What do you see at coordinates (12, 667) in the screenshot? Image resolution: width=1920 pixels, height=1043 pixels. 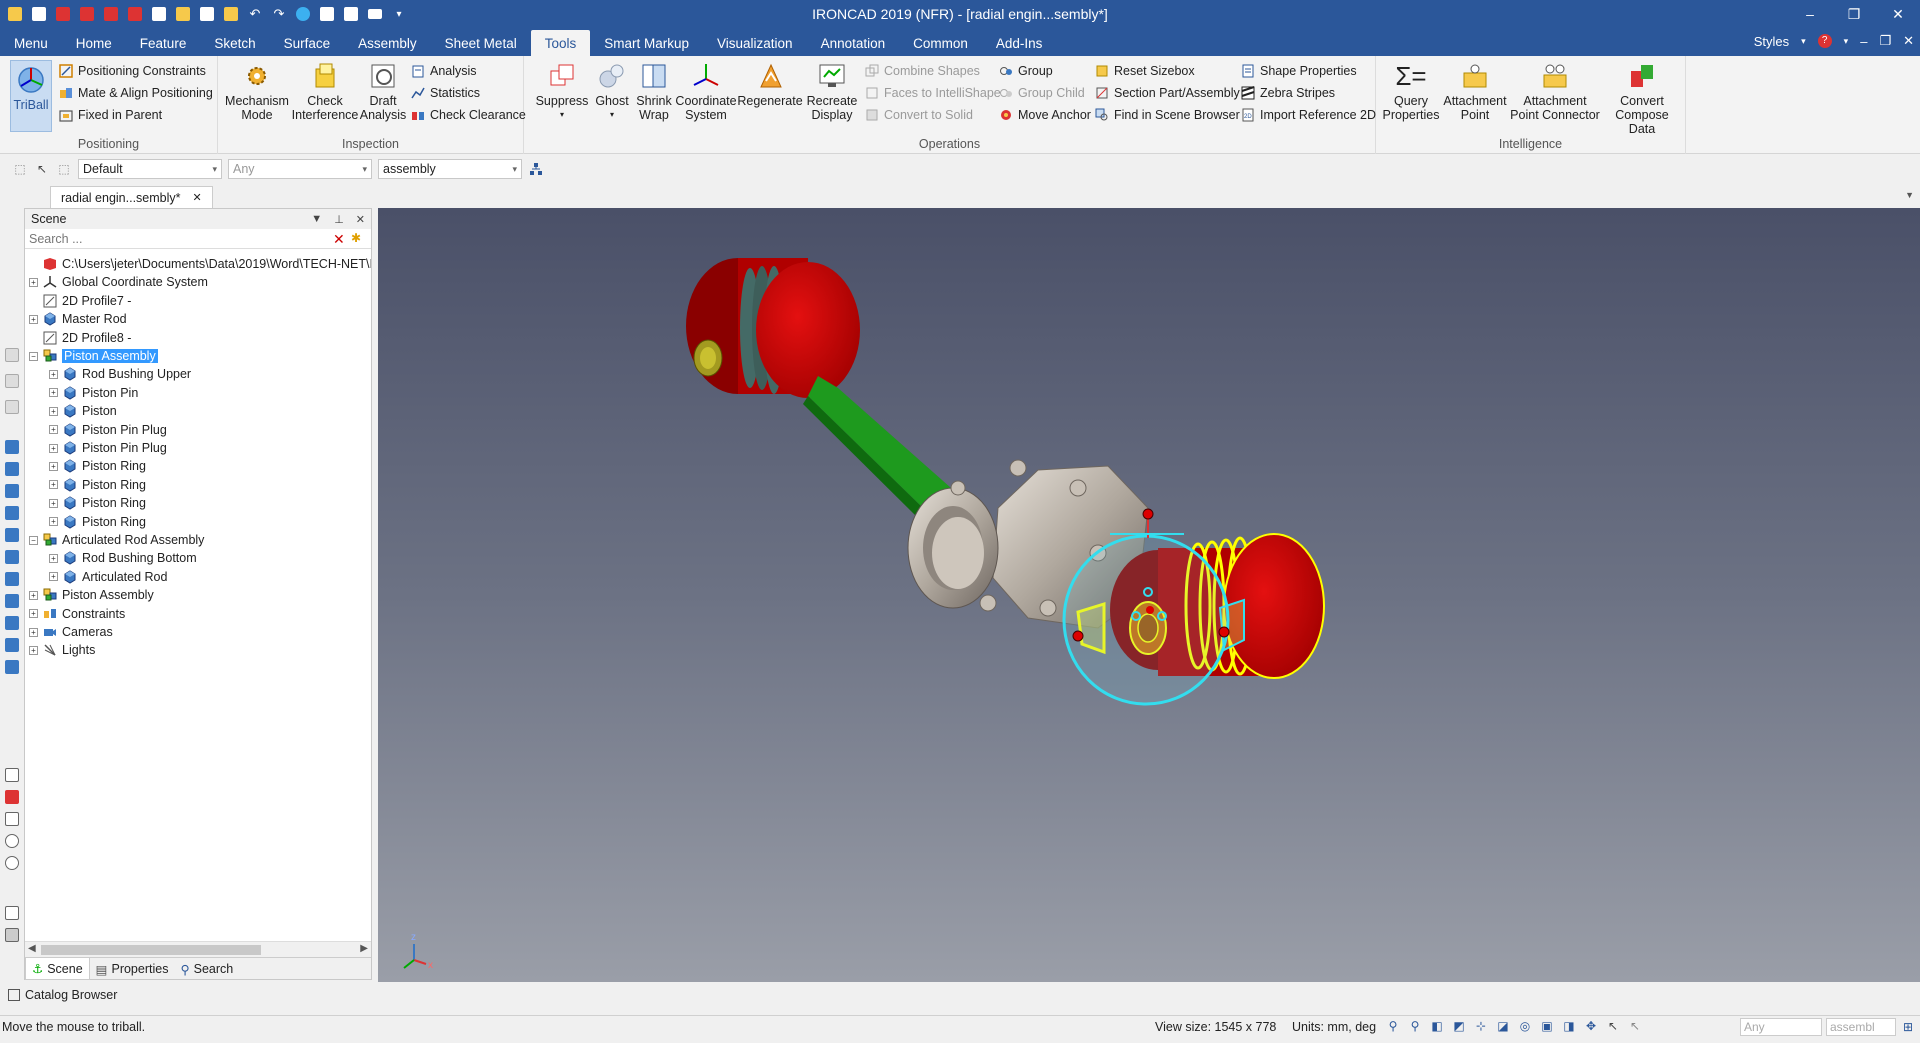 I see `strip-view11-icon` at bounding box center [12, 667].